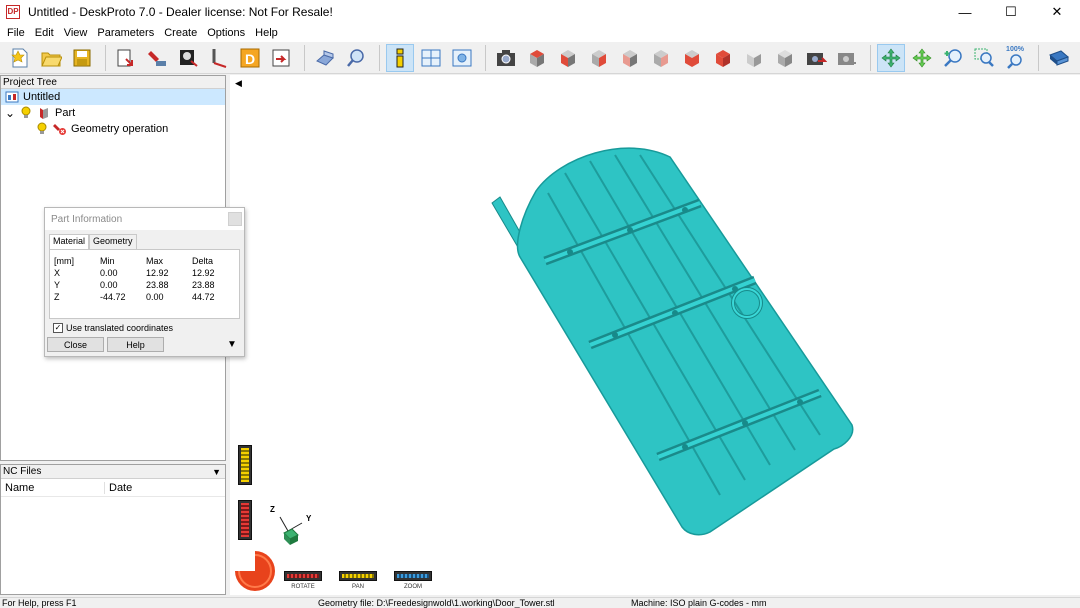 This screenshot has width=1080, height=608. What do you see at coordinates (126, 58) in the screenshot?
I see `import-geometry-icon` at bounding box center [126, 58].